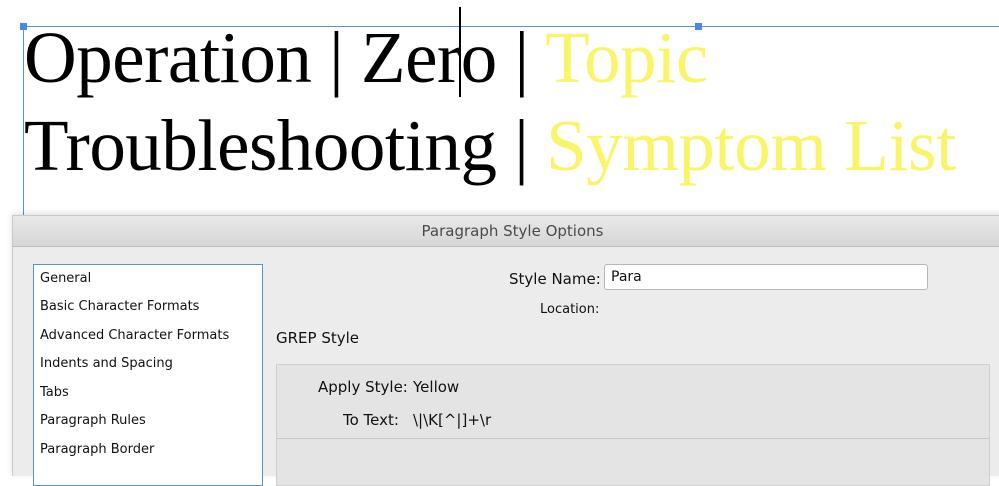 This screenshot has width=999, height=486. Describe the element at coordinates (285, 57) in the screenshot. I see `text-black: Operation | Zero |` at that location.